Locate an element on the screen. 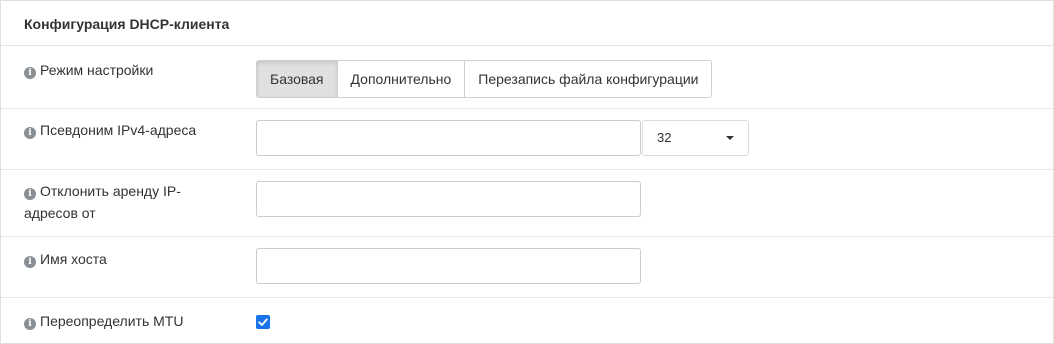 Image resolution: width=1054 pixels, height=344 pixels. row-override-mtu: i Переопределить MTU is located at coordinates (527, 320).